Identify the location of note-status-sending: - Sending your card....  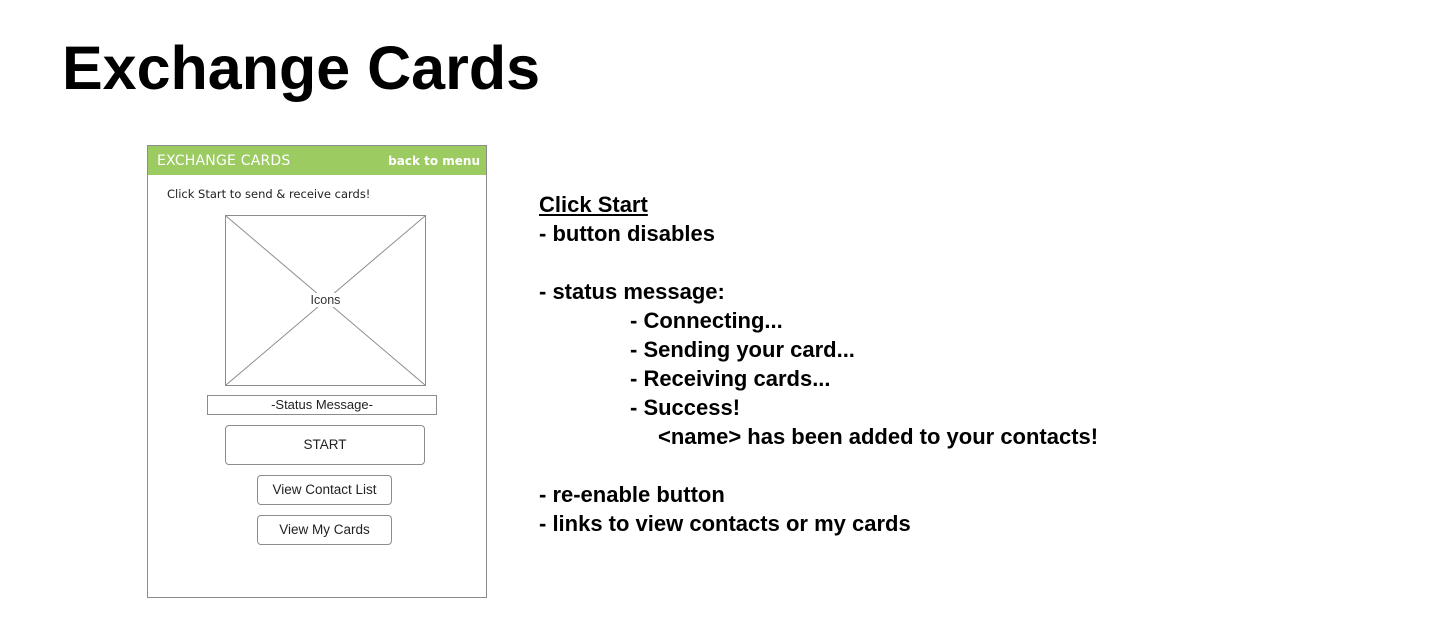
(742, 349).